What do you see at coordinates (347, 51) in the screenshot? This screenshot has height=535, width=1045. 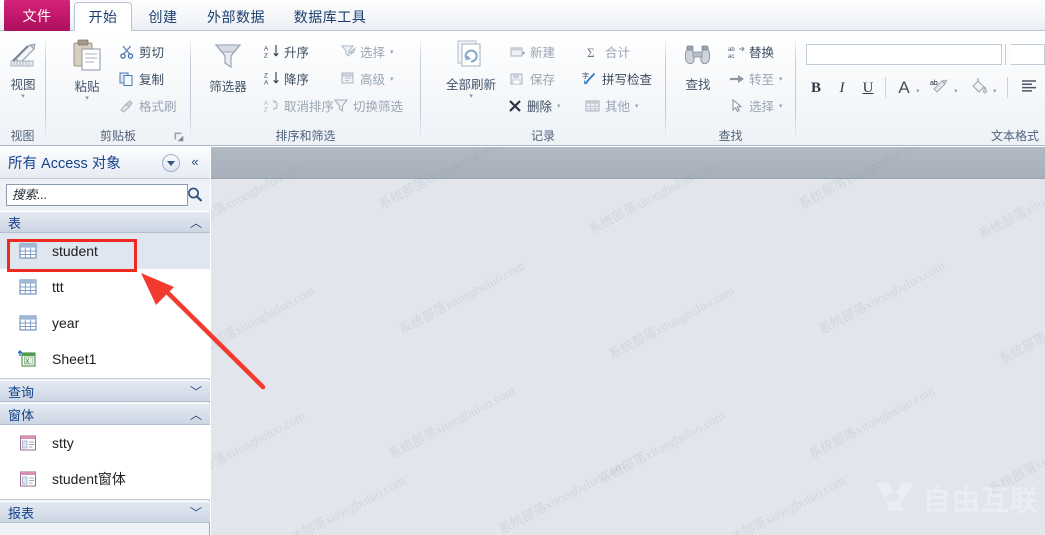 I see `selection-filter-icon` at bounding box center [347, 51].